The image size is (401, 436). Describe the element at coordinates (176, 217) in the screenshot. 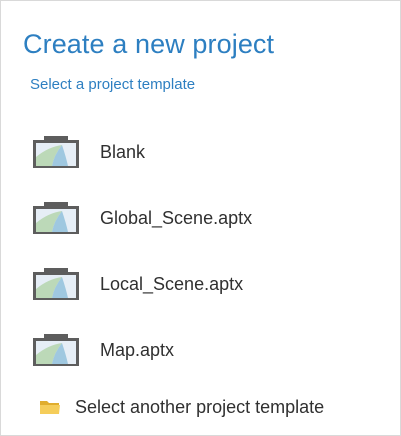

I see `template-label: Global_Scene.aptx` at that location.